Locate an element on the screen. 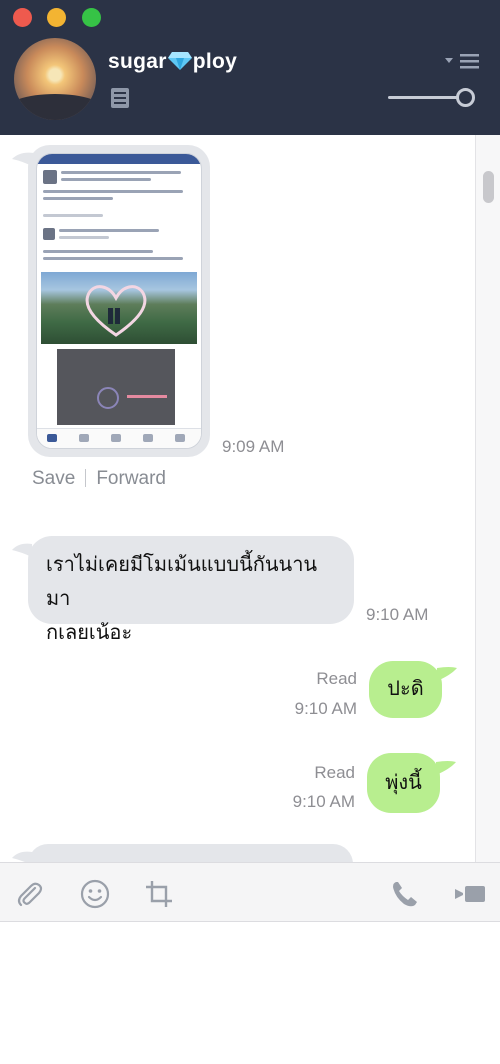 The height and width of the screenshot is (1064, 500). phone-icon is located at coordinates (405, 894).